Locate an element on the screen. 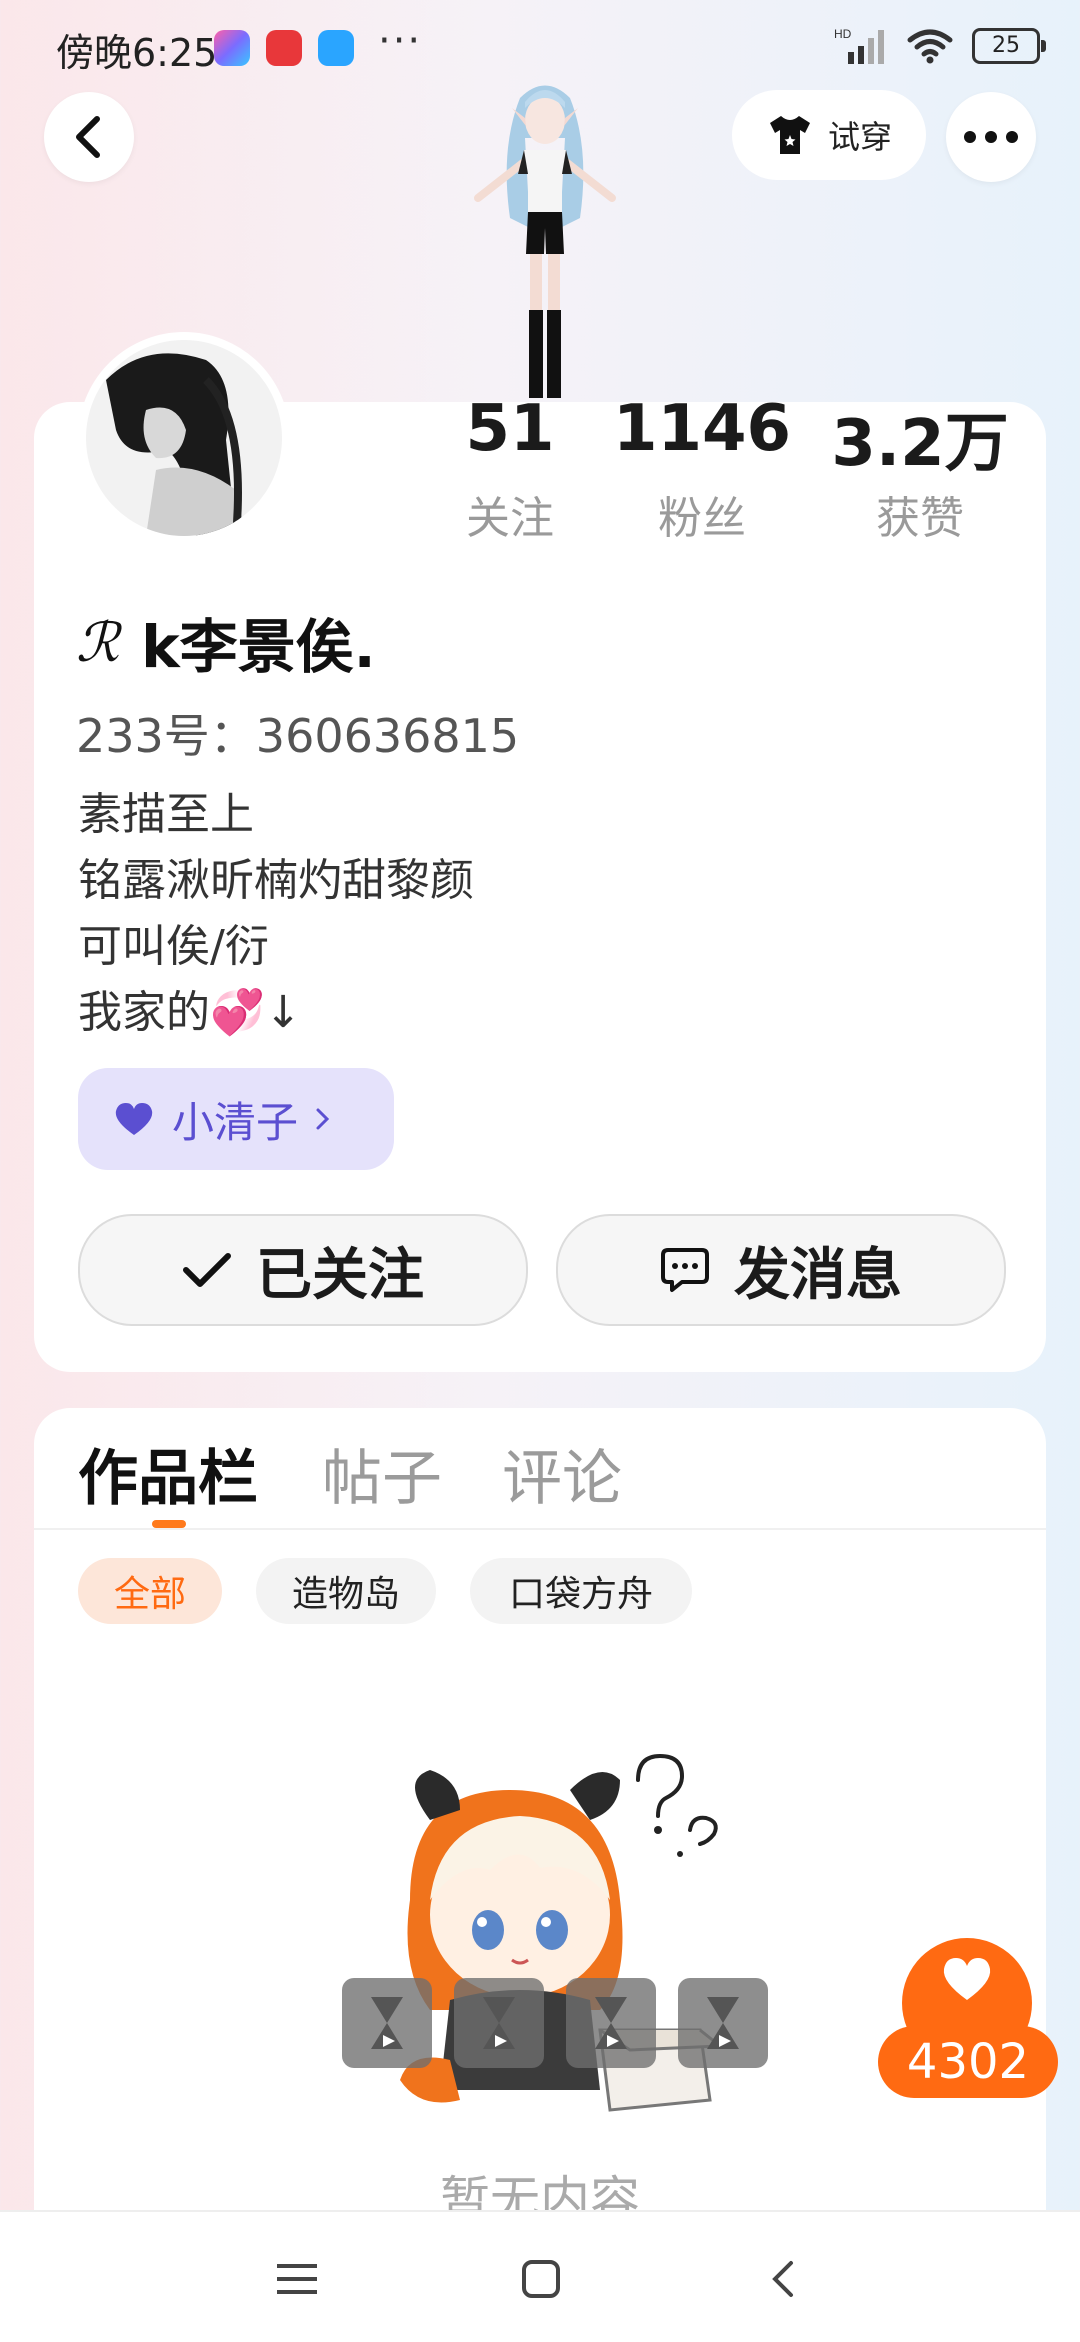  likes-label: 获赞 is located at coordinates (920, 514).